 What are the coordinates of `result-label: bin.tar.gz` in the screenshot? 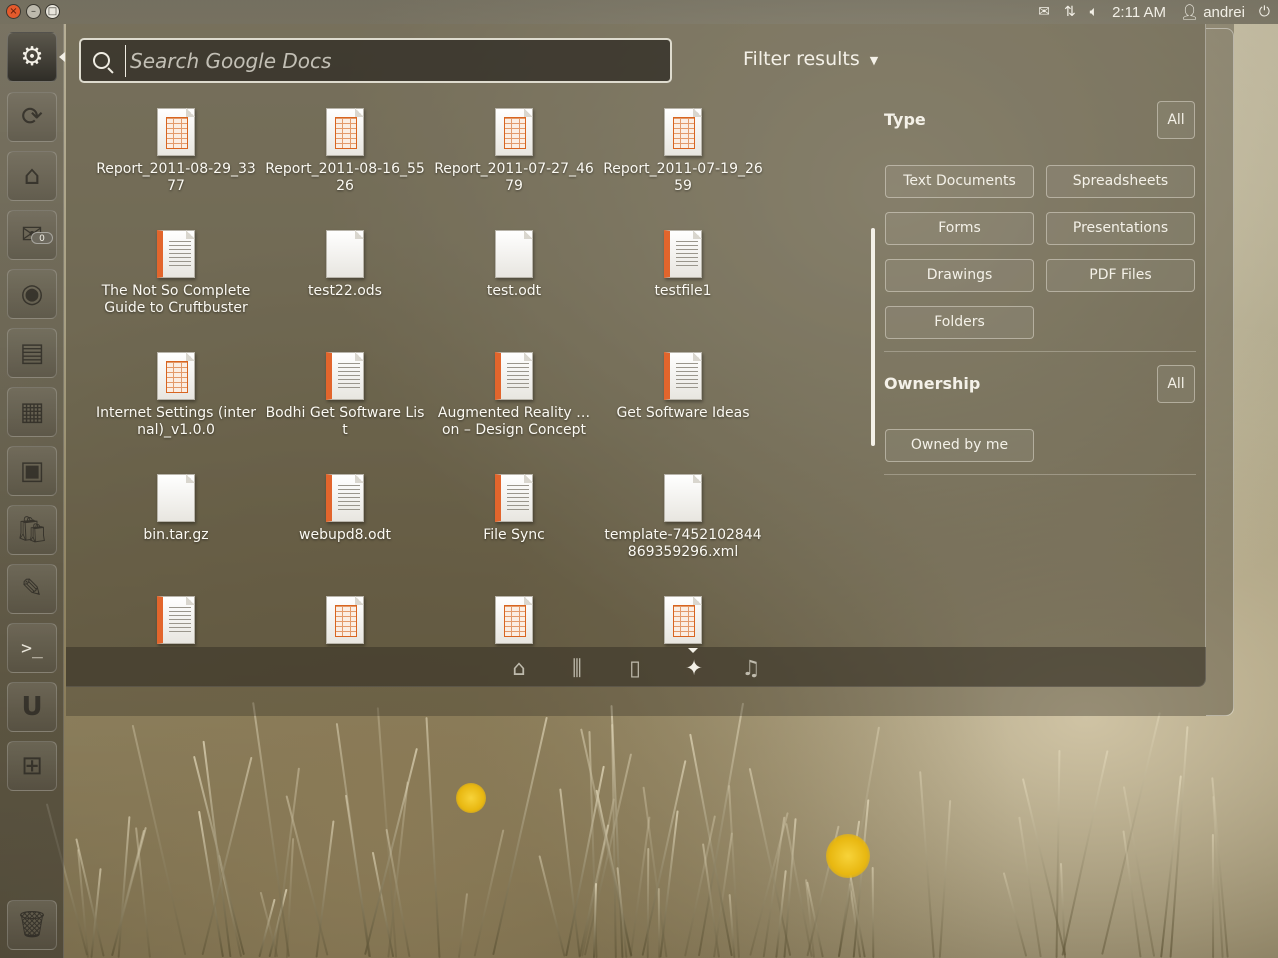 It's located at (176, 535).